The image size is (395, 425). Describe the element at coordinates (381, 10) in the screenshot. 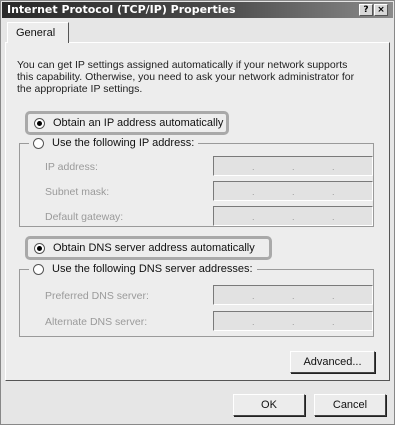

I see `close-button: ×` at that location.